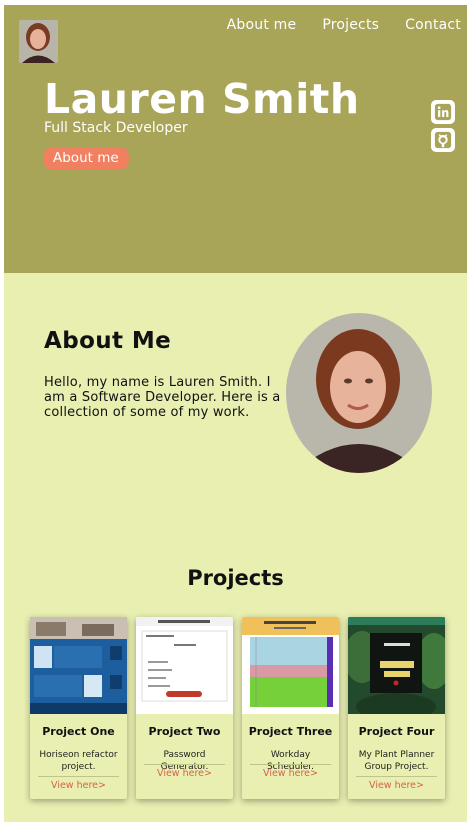 Image resolution: width=472 pixels, height=822 pixels. I want to click on main-nav: About me Projects Contact, so click(331, 25).